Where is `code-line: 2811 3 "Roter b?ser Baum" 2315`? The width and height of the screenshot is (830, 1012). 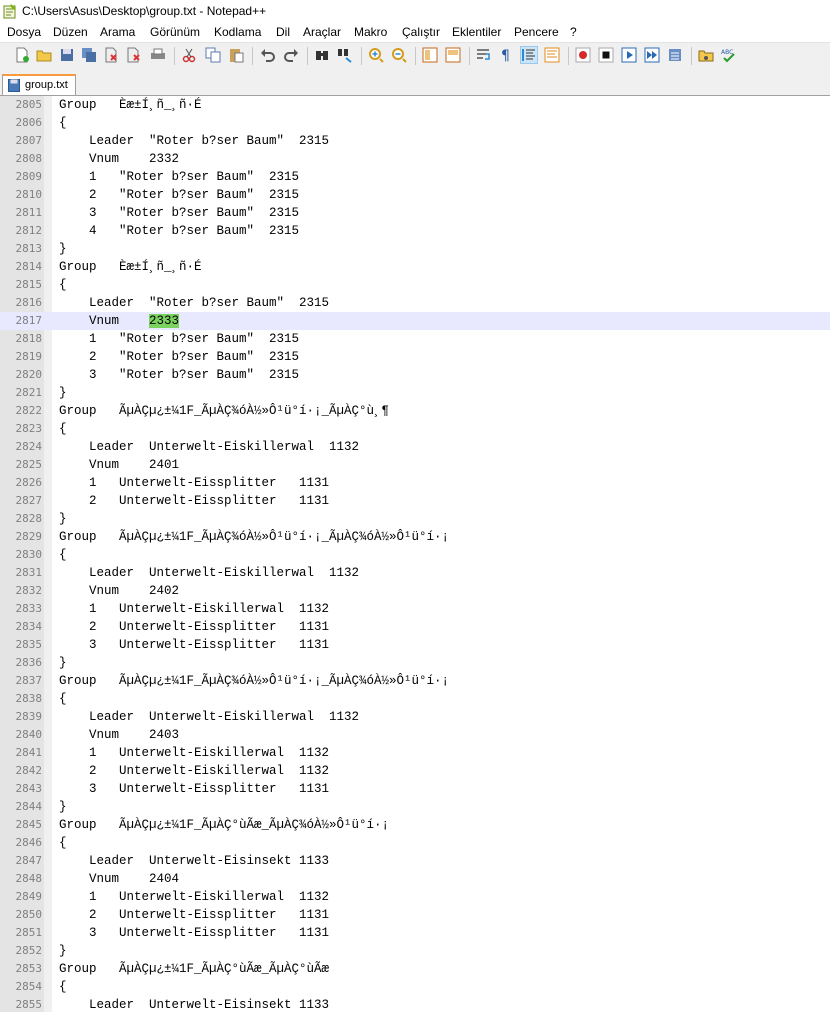 code-line: 2811 3 "Roter b?ser Baum" 2315 is located at coordinates (415, 213).